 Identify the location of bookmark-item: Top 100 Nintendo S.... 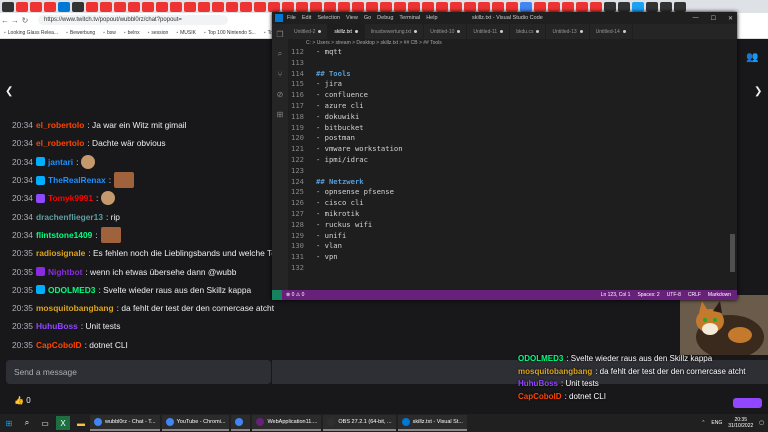
(230, 33).